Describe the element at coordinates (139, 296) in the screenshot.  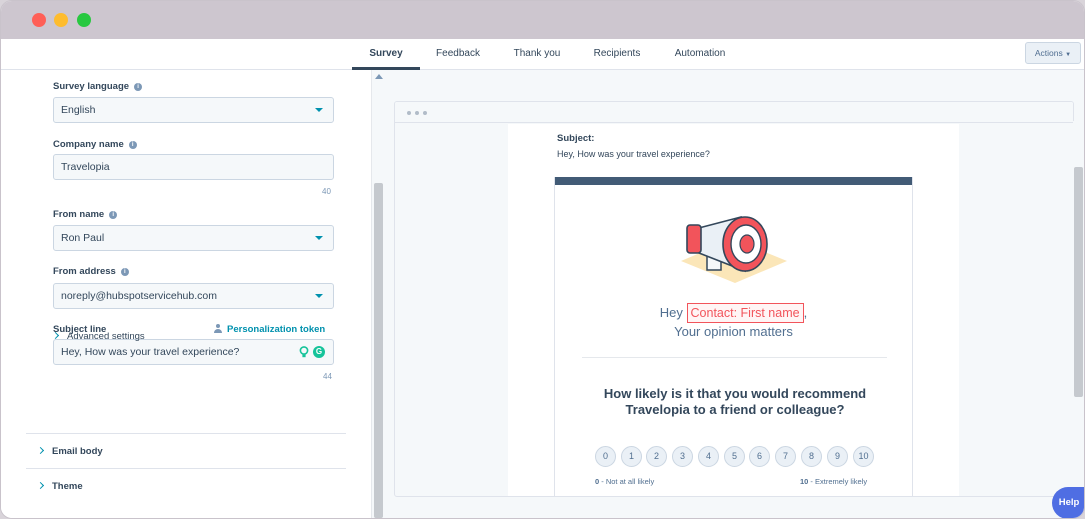
I see `from-address-value: noreply@hubspotservicehub.com` at that location.